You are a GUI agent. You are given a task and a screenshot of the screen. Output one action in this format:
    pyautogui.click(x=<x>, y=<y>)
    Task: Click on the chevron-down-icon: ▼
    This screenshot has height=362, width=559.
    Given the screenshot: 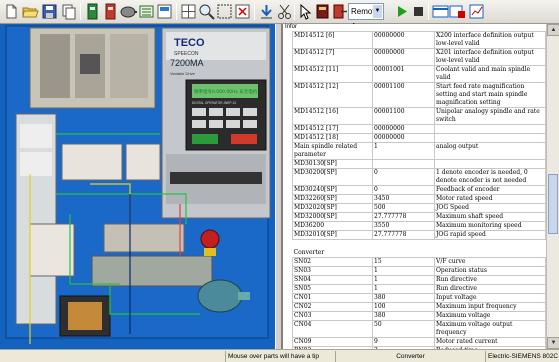 What is the action you would take?
    pyautogui.click(x=377, y=11)
    